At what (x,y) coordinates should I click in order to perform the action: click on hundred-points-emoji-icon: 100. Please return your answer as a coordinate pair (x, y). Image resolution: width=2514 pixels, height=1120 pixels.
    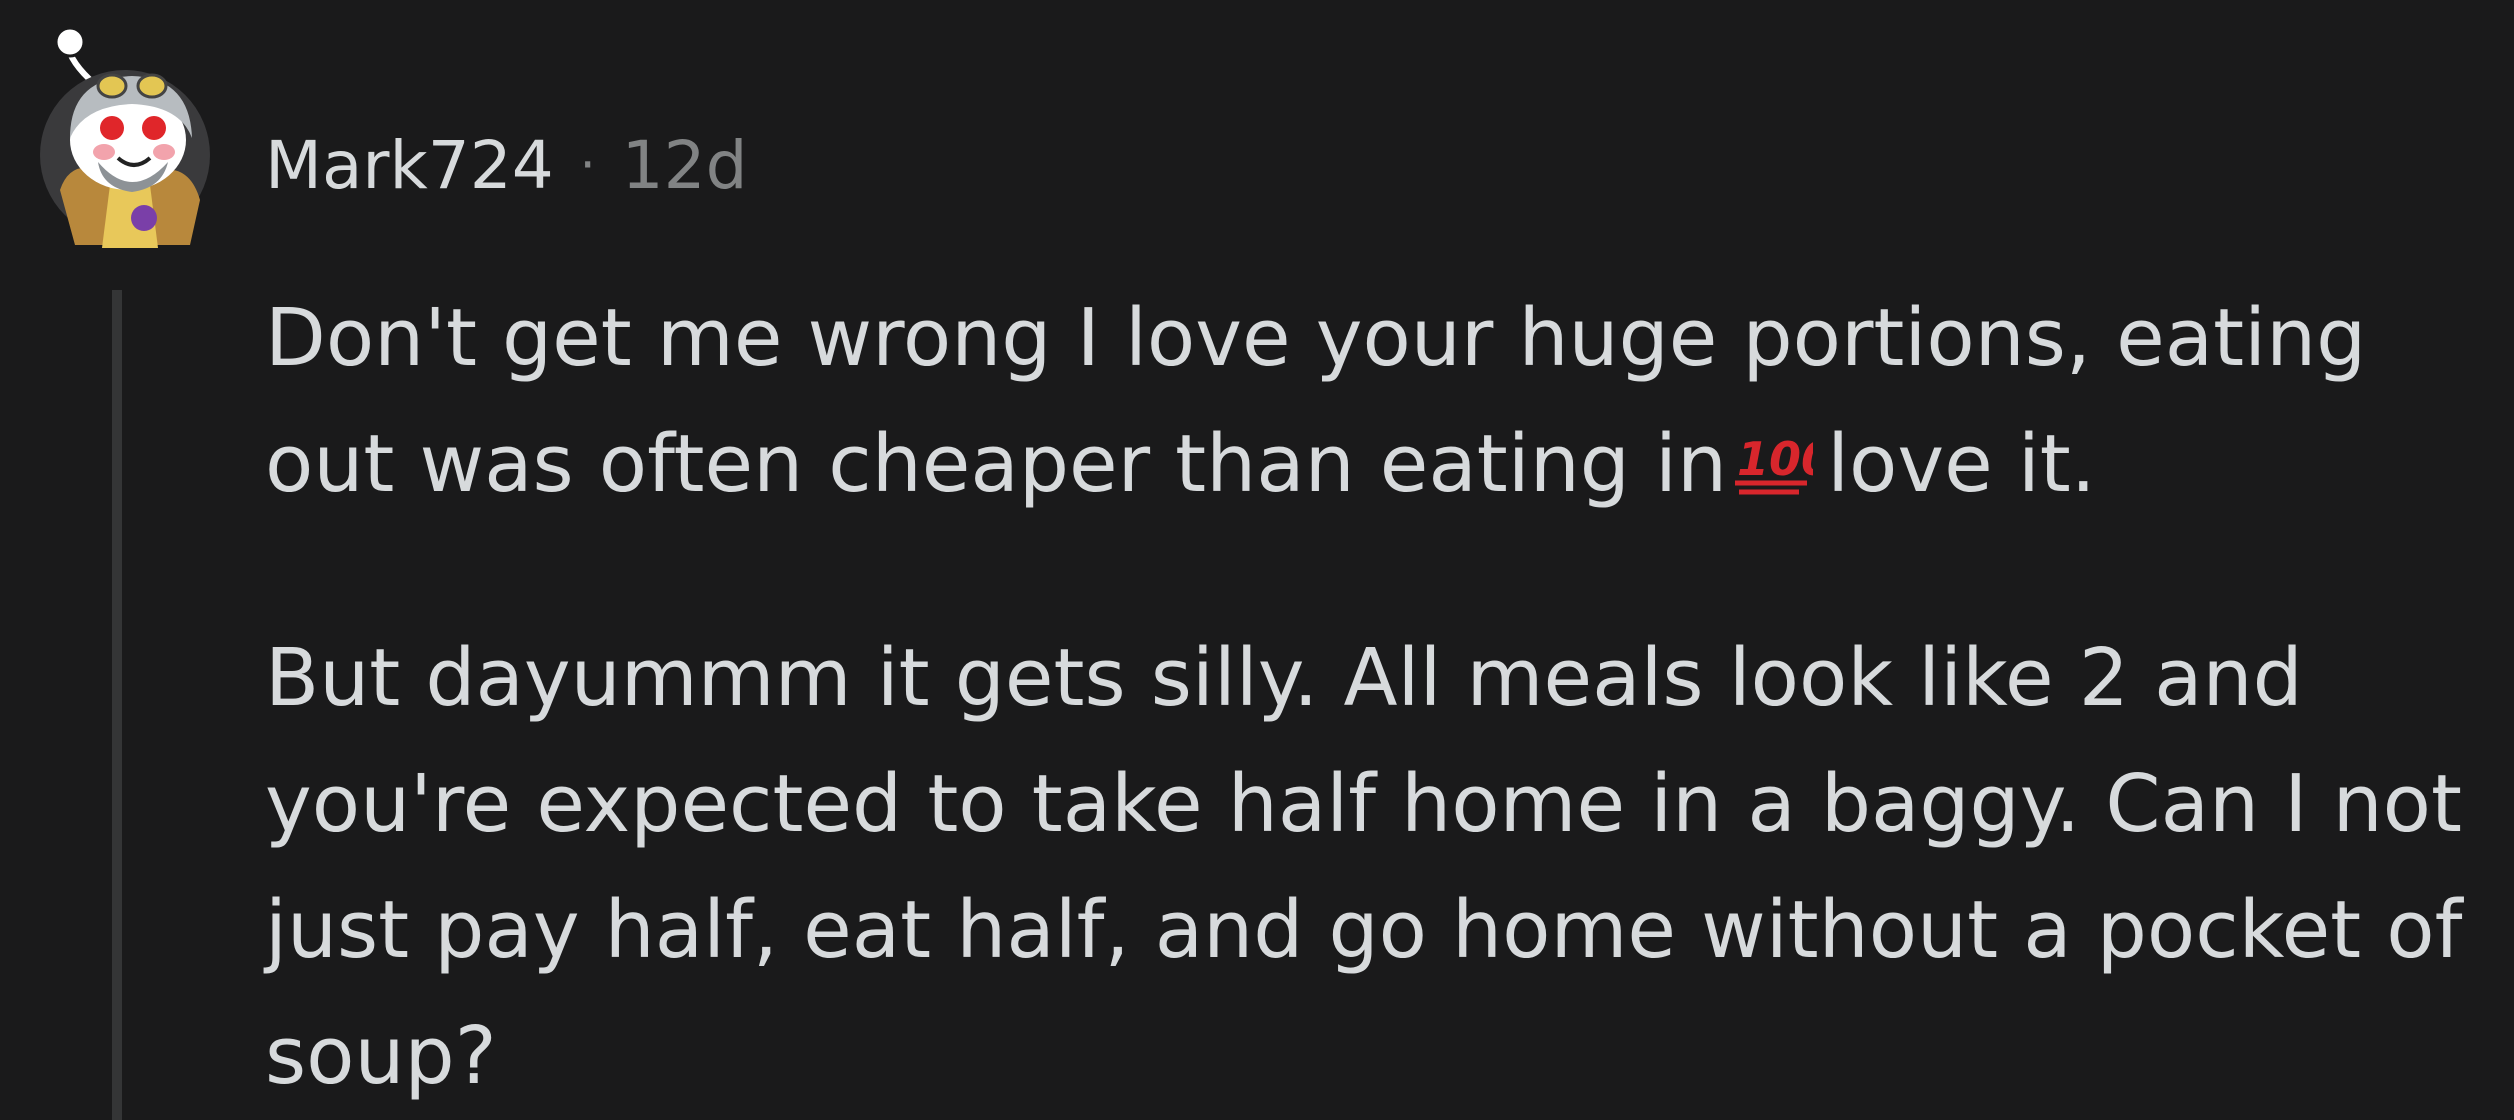
    Looking at the image, I should click on (1783, 451).